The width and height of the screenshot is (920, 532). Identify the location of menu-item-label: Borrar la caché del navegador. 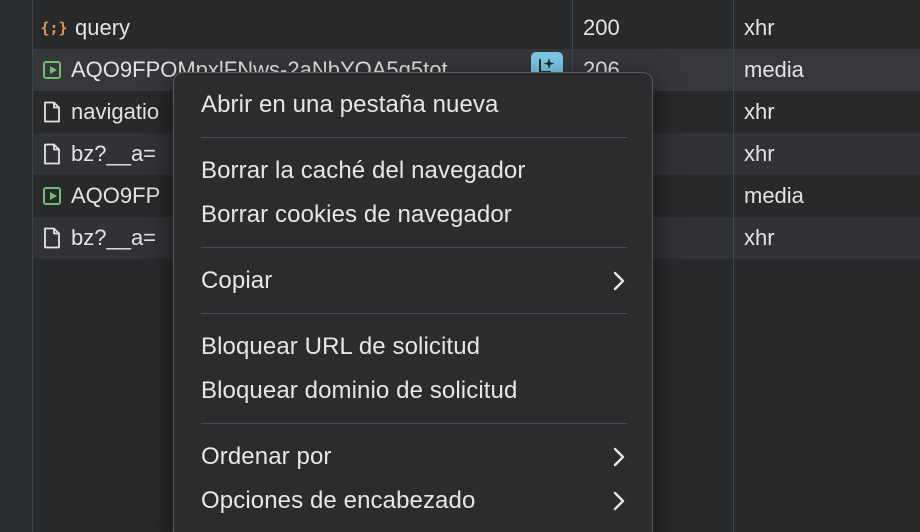
(363, 170).